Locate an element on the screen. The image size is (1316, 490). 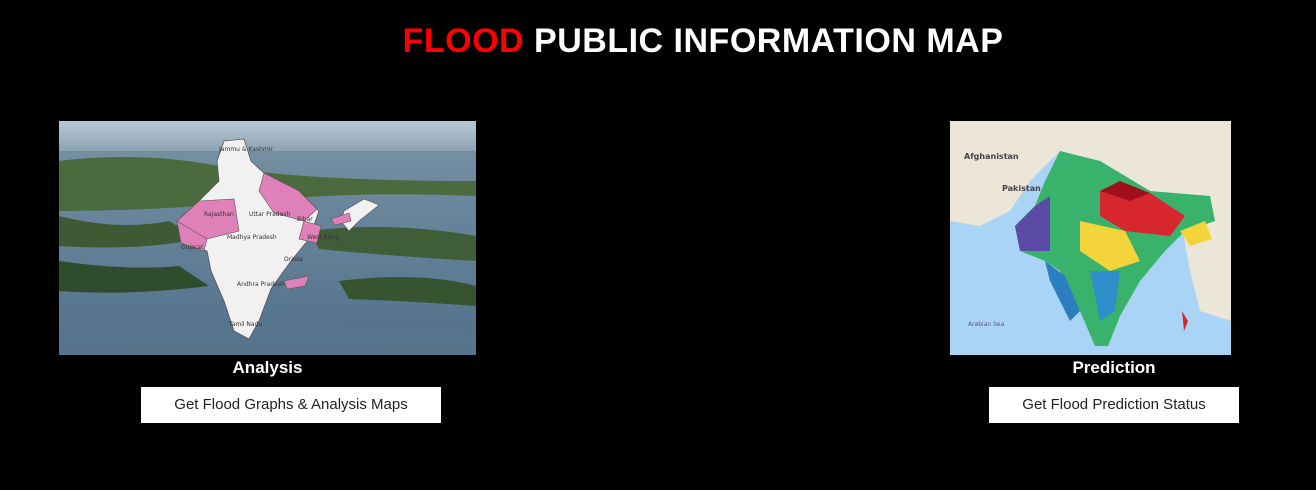
svg-text: Jammu & Kashmir is located at coordinates (245, 149).